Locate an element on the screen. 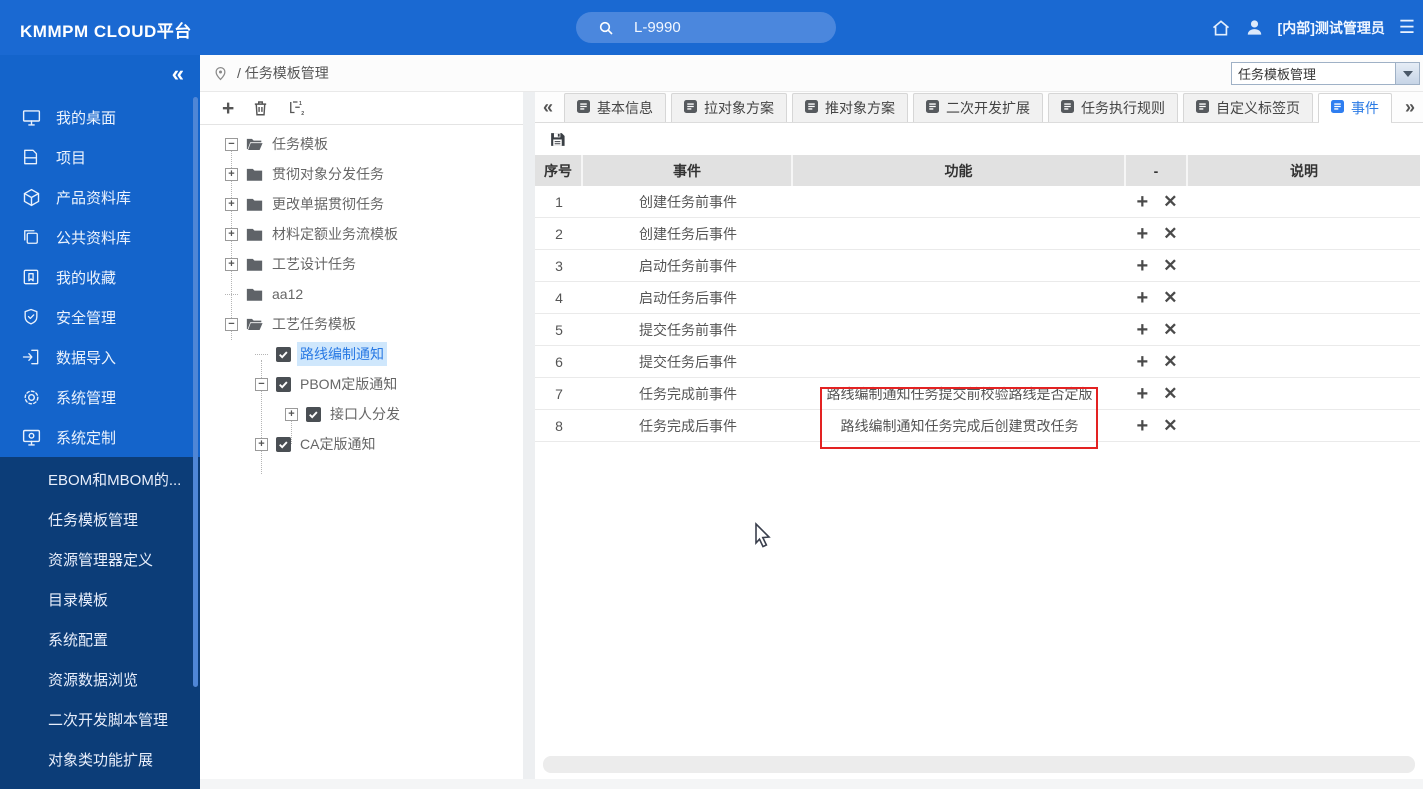 Image resolution: width=1423 pixels, height=789 pixels. tree-node: − PBOM定版通知 is located at coordinates (361, 384).